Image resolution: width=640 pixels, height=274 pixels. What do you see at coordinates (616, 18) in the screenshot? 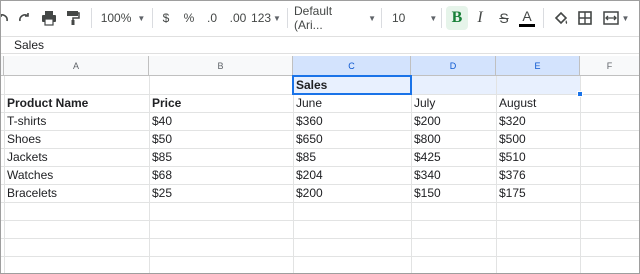
I see `merge-cells-icon: ▼` at bounding box center [616, 18].